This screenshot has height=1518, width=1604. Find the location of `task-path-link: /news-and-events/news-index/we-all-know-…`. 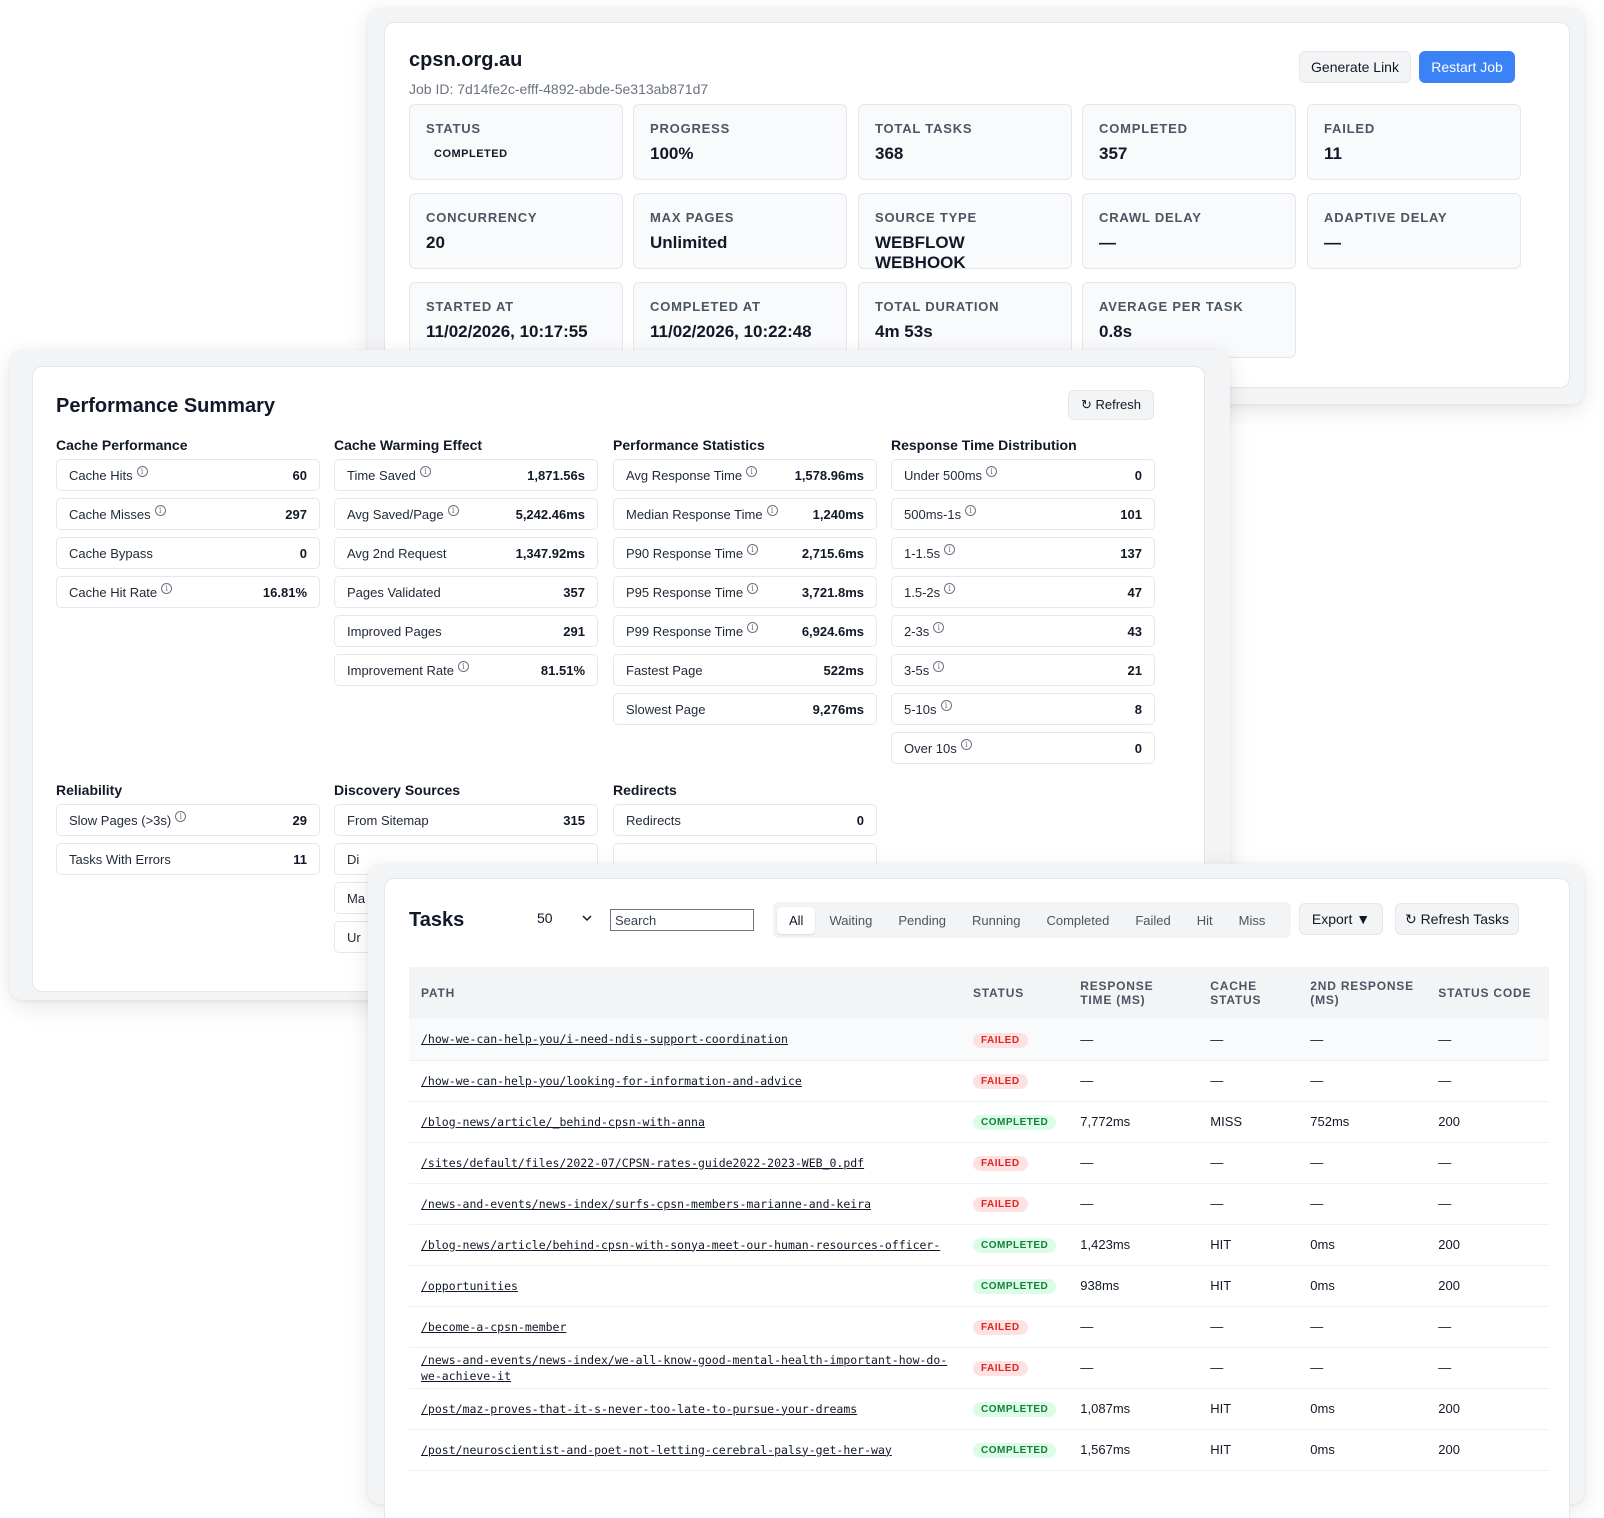

task-path-link: /news-and-events/news-index/we-all-know-… is located at coordinates (684, 1368).